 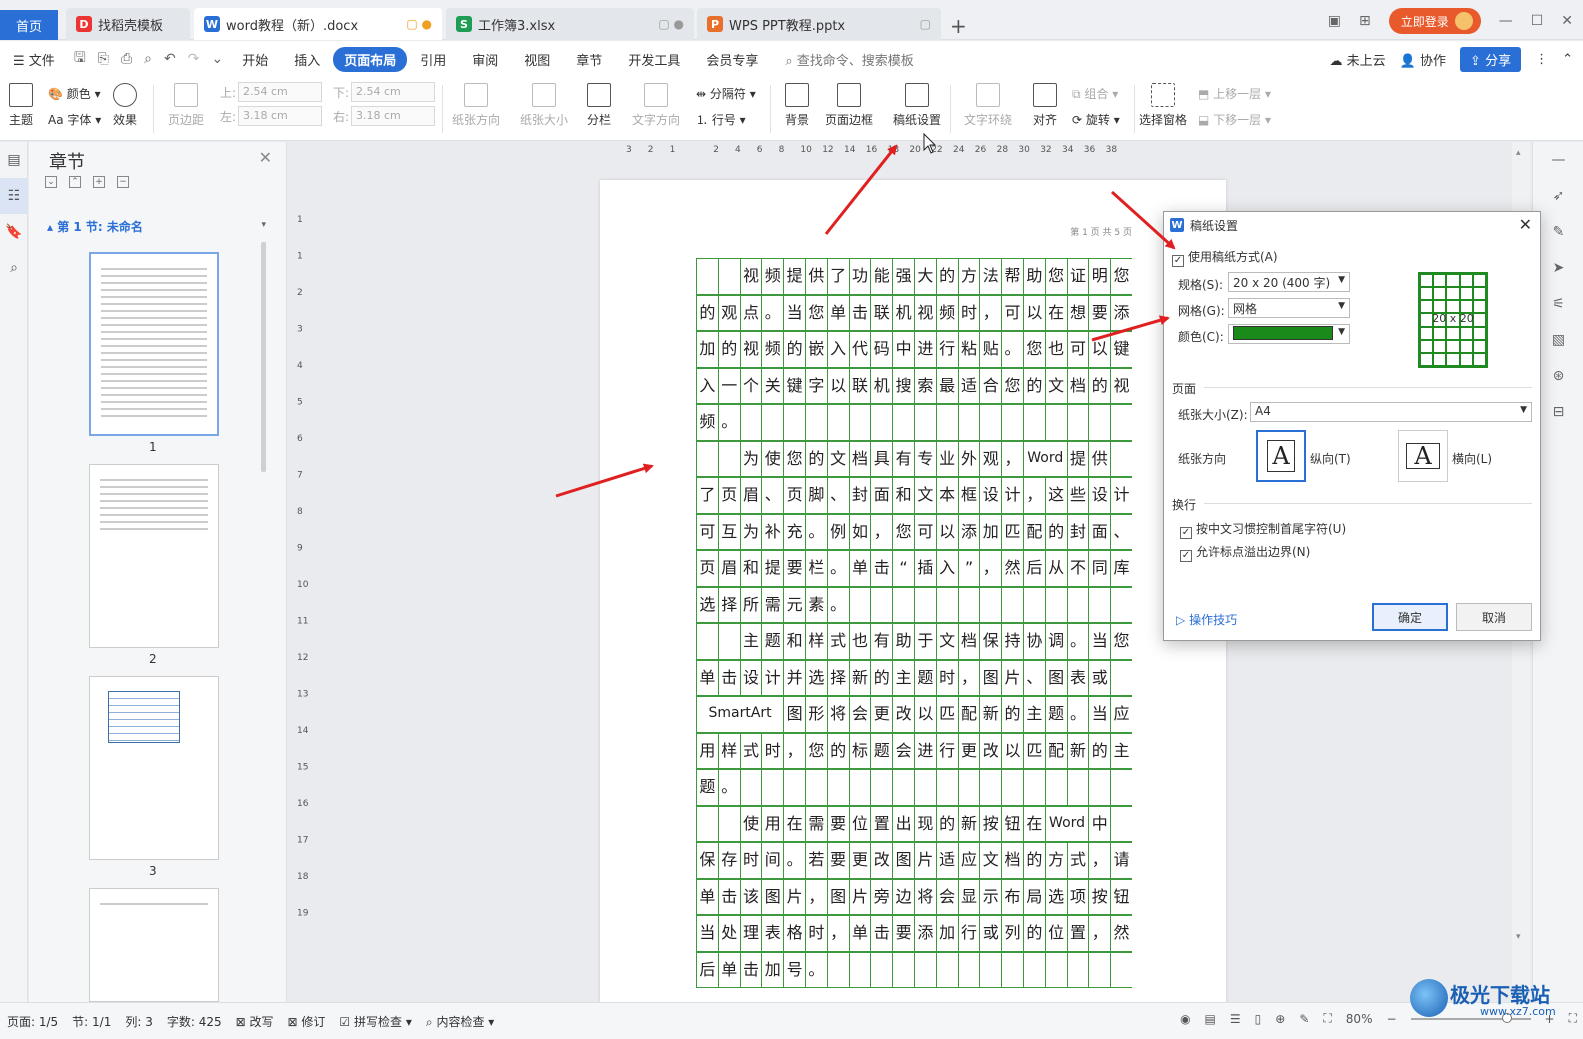 I want to click on tab-close-icon: ▢ ●, so click(x=671, y=24).